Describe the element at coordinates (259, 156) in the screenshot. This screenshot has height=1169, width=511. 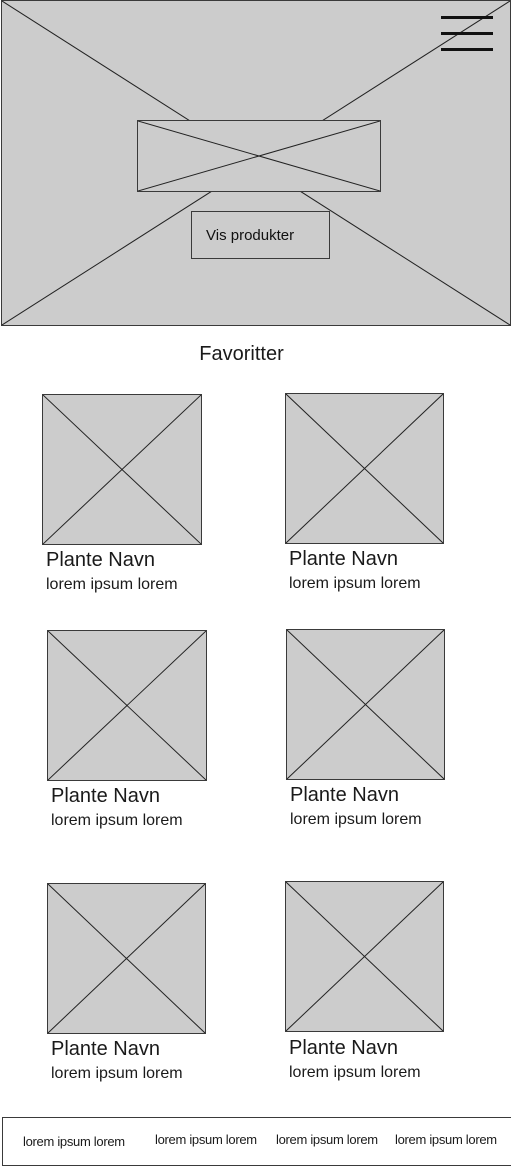
I see `hero-logo-placeholder` at that location.